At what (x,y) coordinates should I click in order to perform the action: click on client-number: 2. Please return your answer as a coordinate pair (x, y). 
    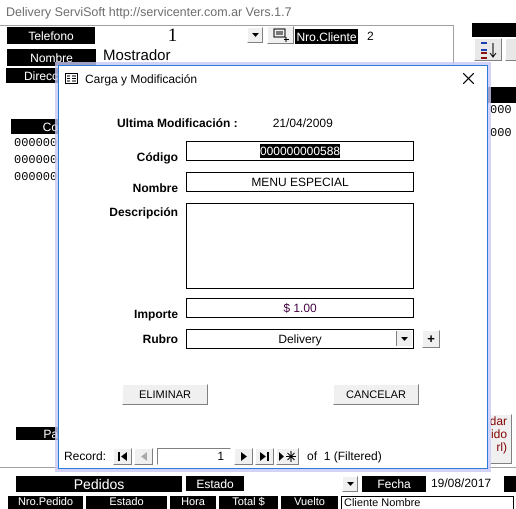
    Looking at the image, I should click on (370, 36).